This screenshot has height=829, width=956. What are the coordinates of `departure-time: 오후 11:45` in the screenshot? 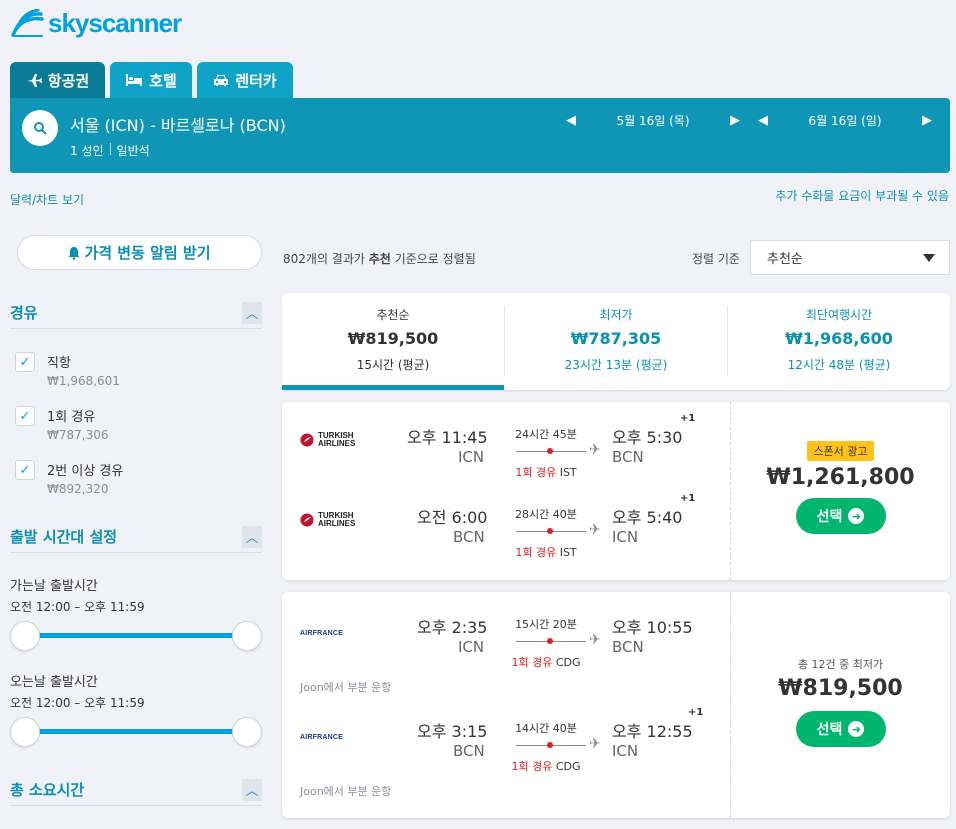 It's located at (447, 437).